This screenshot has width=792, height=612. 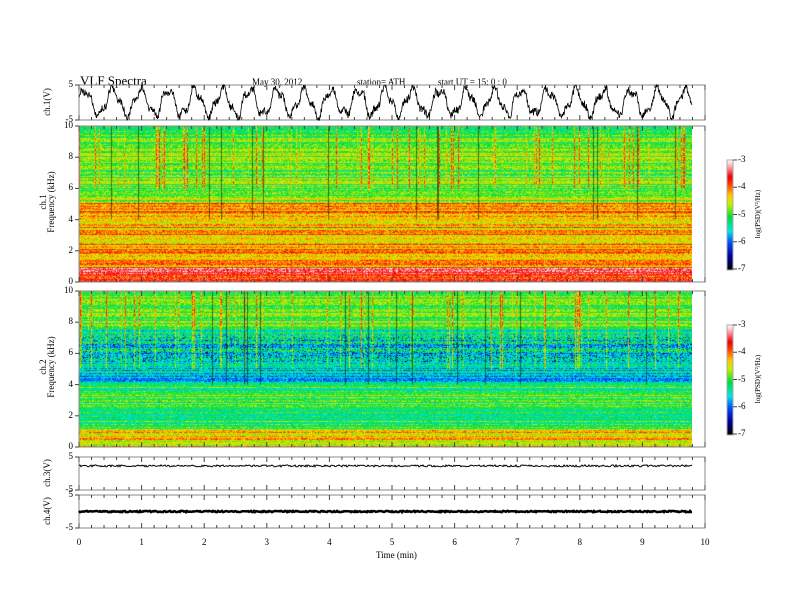 What do you see at coordinates (71, 446) in the screenshot?
I see `y-tick-label: 0` at bounding box center [71, 446].